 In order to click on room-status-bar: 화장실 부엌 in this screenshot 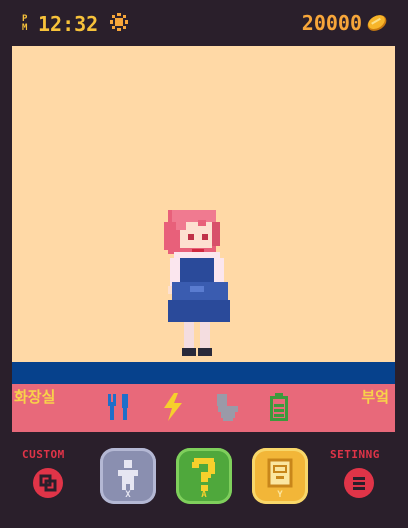, I will do `click(203, 408)`.